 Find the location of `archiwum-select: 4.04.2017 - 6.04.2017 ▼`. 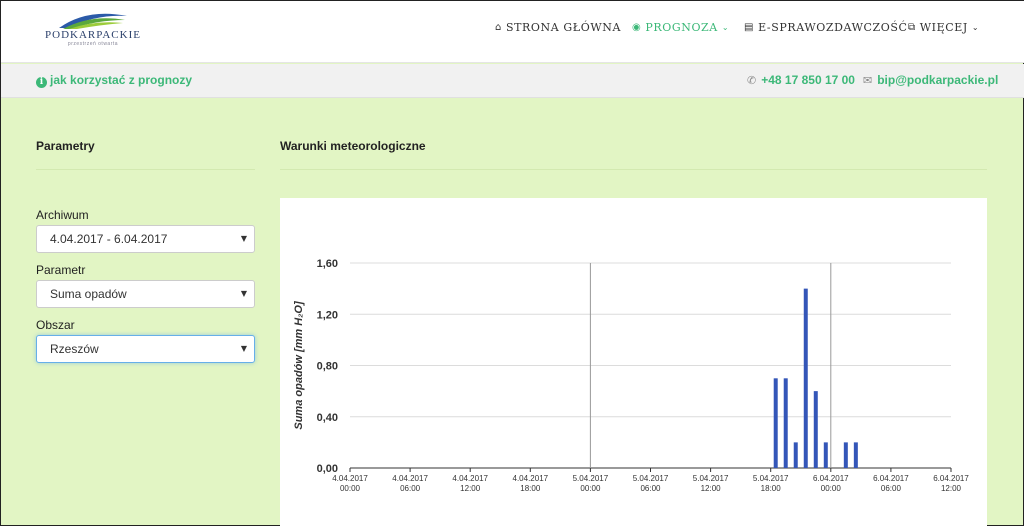

archiwum-select: 4.04.2017 - 6.04.2017 ▼ is located at coordinates (145, 239).